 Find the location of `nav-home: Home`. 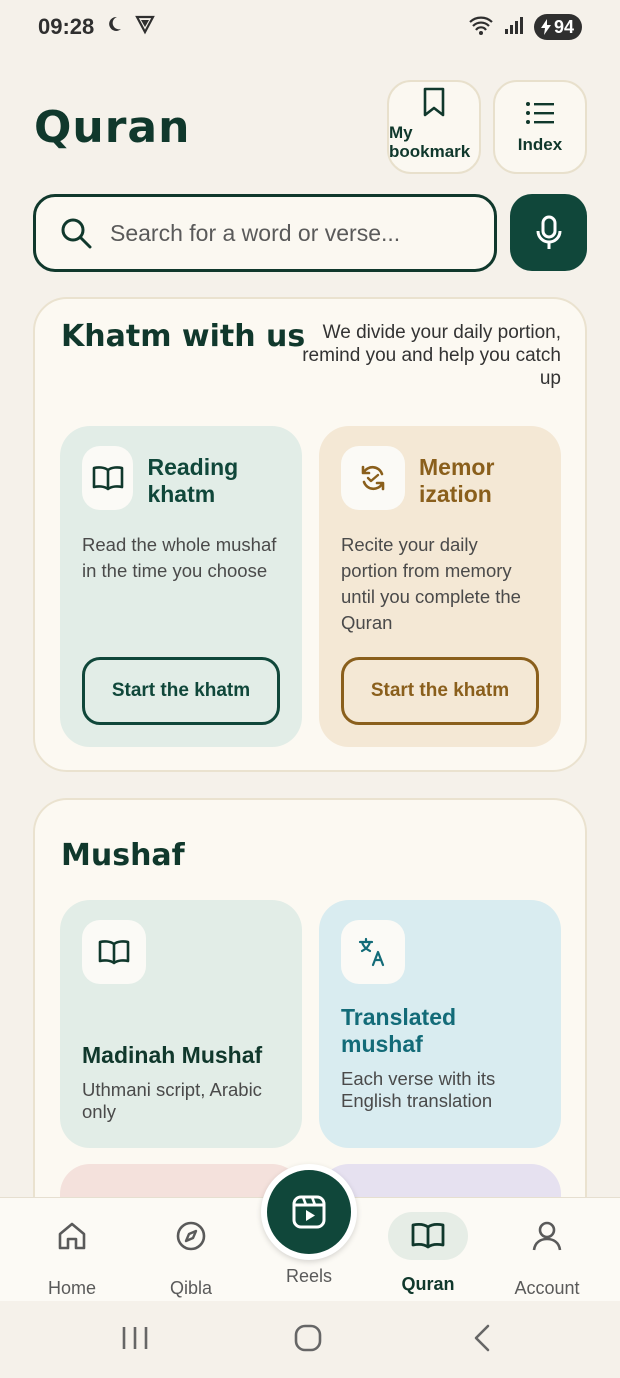

nav-home: Home is located at coordinates (72, 1257).